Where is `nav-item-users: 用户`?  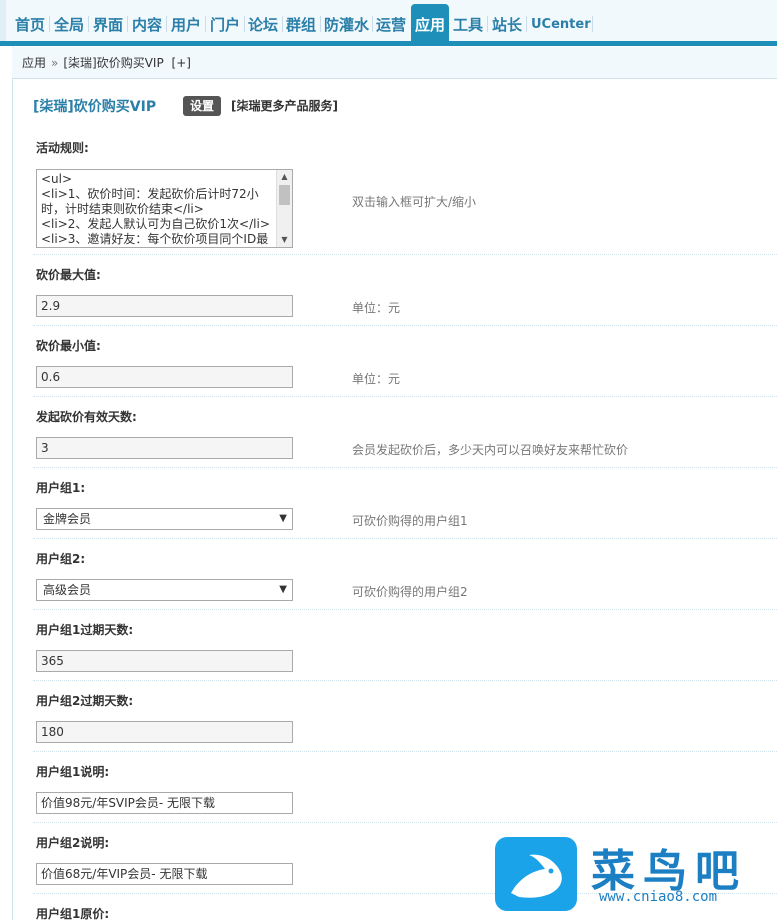 nav-item-users: 用户 is located at coordinates (186, 25).